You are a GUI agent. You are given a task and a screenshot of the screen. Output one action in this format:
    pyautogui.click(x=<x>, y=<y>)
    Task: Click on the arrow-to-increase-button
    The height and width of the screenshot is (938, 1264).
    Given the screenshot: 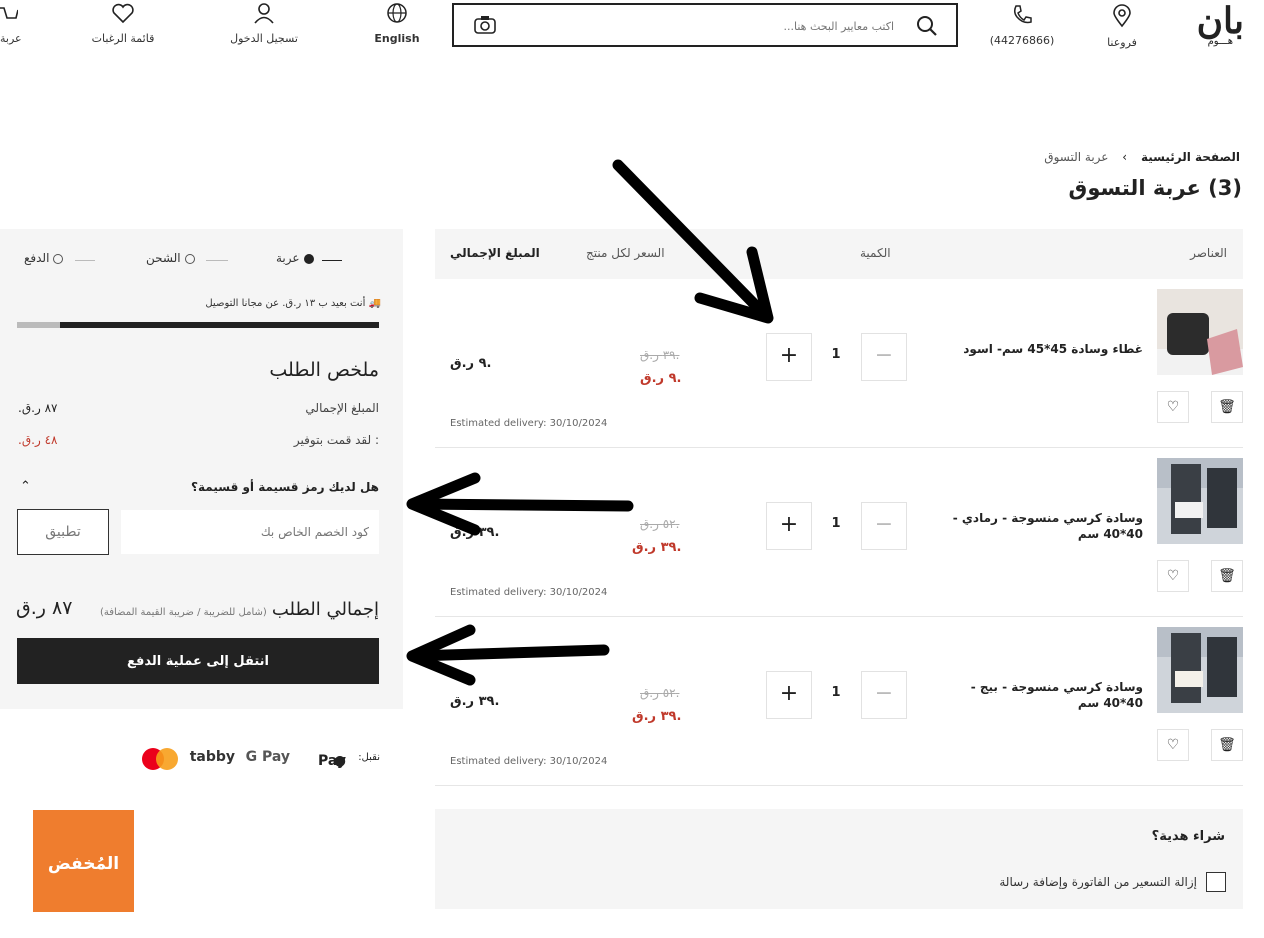 What is the action you would take?
    pyautogui.click(x=691, y=240)
    